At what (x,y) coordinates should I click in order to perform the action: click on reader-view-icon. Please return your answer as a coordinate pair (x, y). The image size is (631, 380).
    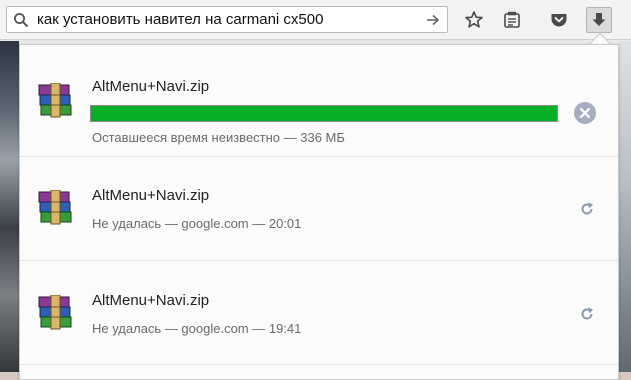
    Looking at the image, I should click on (512, 19).